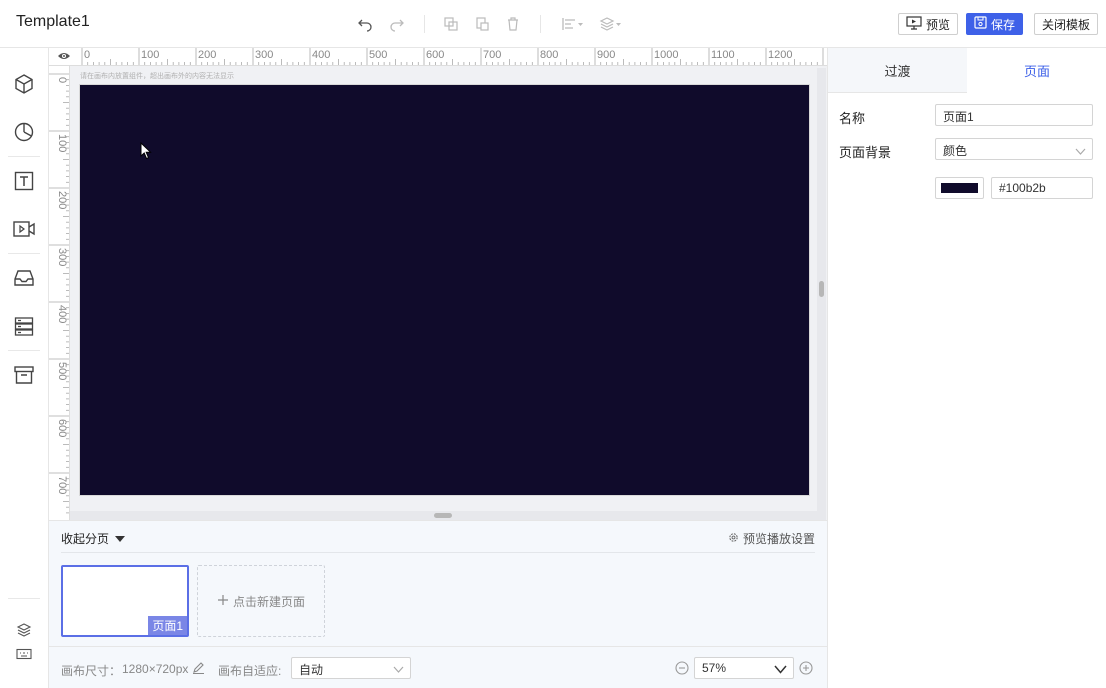  I want to click on cube-icon, so click(24, 84).